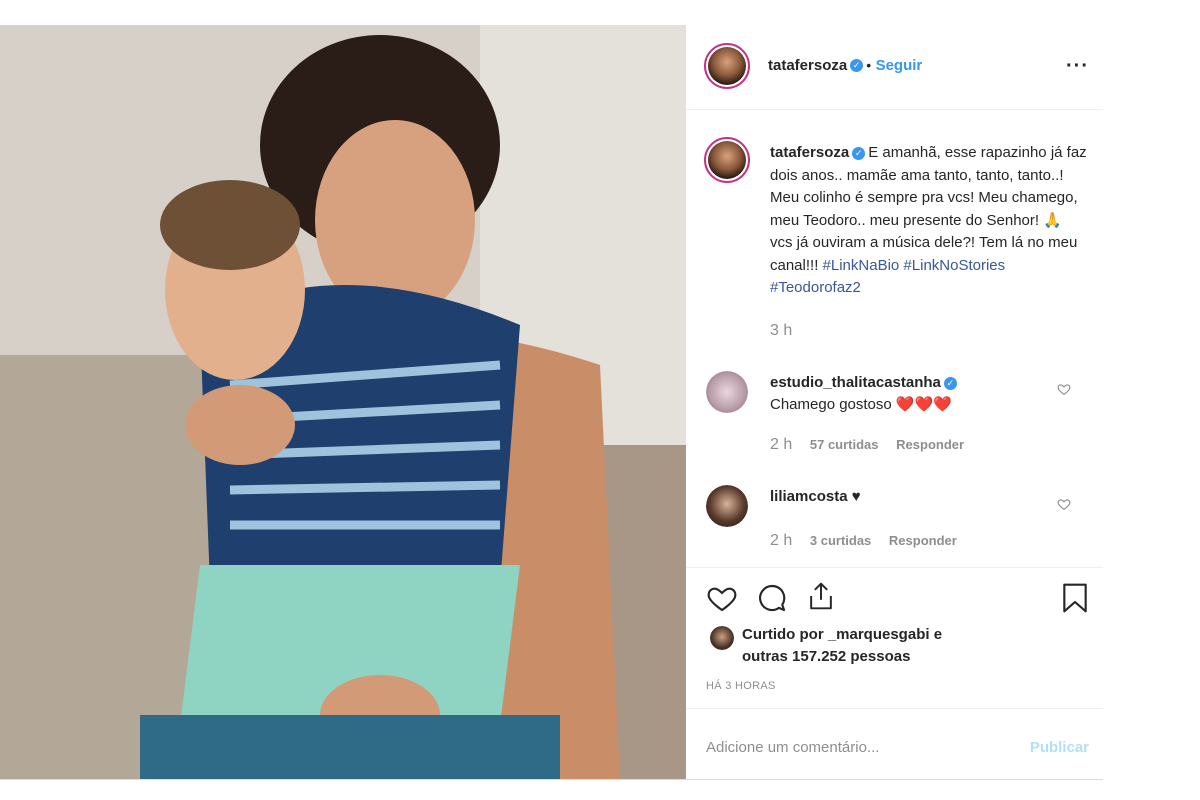  What do you see at coordinates (920, 519) in the screenshot?
I see `comment-item: liliamcosta ♥ 2 h 3 curtidas Responder` at bounding box center [920, 519].